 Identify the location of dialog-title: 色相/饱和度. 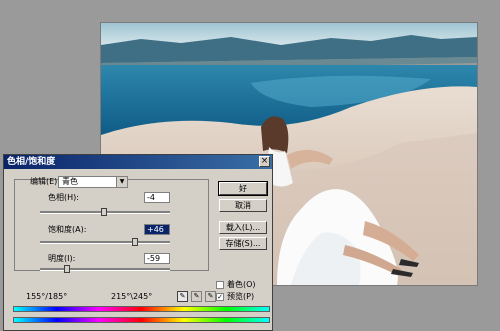
(31, 162).